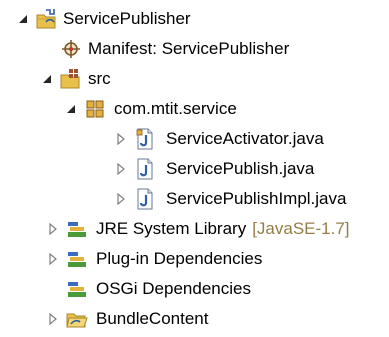  I want to click on tree-item-project: ServicePublisher, so click(194, 19).